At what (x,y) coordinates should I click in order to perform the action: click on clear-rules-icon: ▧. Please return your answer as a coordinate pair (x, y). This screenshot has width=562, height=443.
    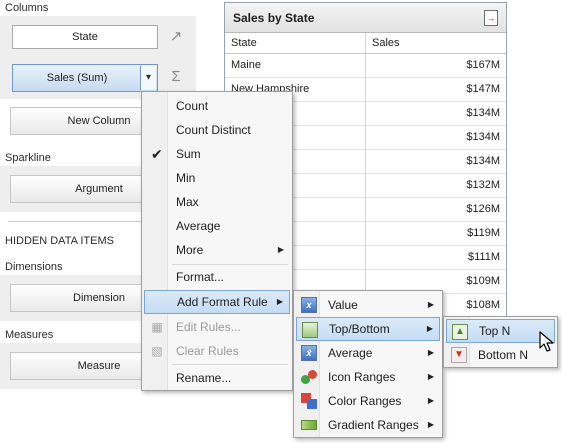
    Looking at the image, I should click on (157, 351).